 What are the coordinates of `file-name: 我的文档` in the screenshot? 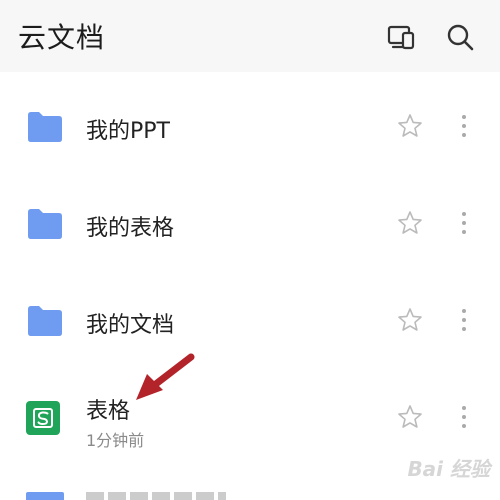 It's located at (130, 325).